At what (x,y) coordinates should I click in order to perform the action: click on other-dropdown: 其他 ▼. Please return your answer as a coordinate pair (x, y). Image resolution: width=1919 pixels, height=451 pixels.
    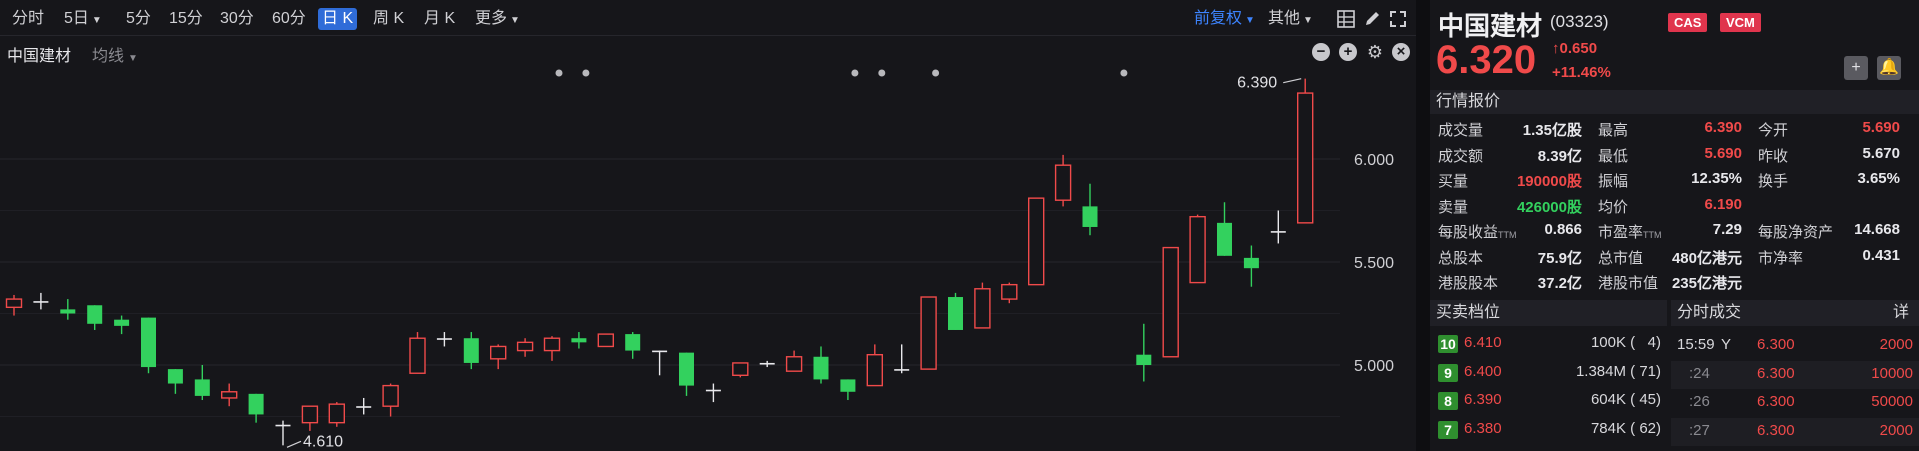
    Looking at the image, I should click on (1290, 19).